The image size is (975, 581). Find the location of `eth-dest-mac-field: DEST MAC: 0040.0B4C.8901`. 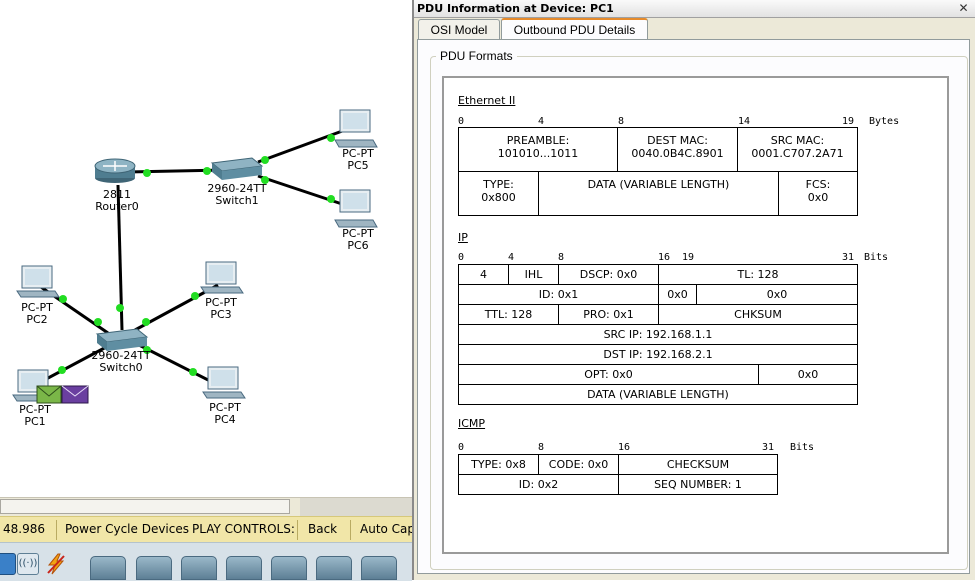

eth-dest-mac-field: DEST MAC: 0040.0B4C.8901 is located at coordinates (677, 149).